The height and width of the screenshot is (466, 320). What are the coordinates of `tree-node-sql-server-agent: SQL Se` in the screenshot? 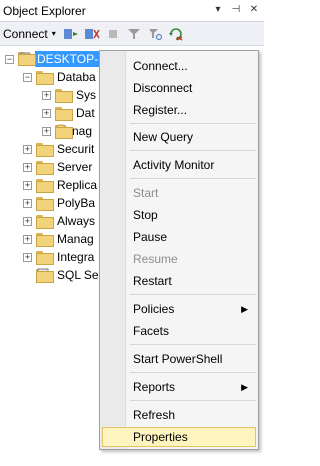 It's located at (62, 275).